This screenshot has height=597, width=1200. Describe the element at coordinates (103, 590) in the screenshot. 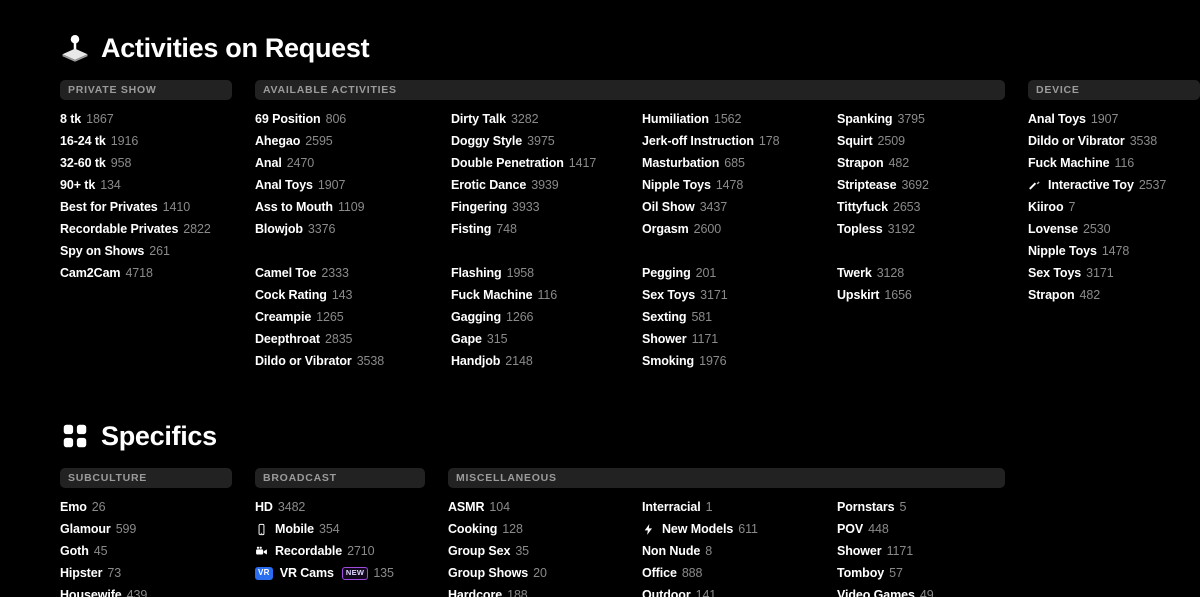

I see `list-item: Housewife 439` at that location.